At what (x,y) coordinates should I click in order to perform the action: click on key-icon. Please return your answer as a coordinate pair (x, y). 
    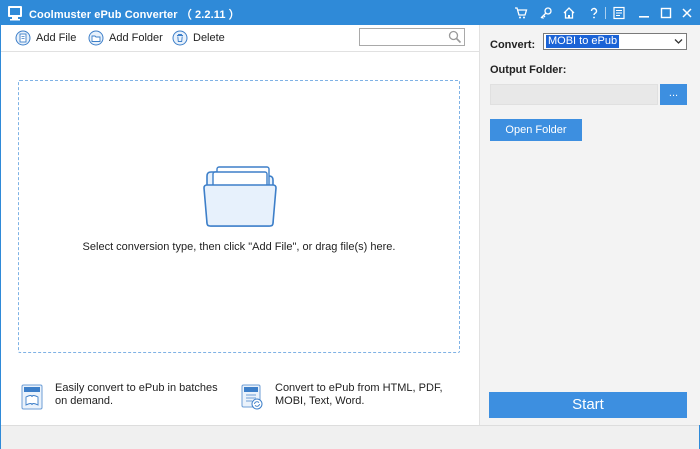
    Looking at the image, I should click on (546, 13).